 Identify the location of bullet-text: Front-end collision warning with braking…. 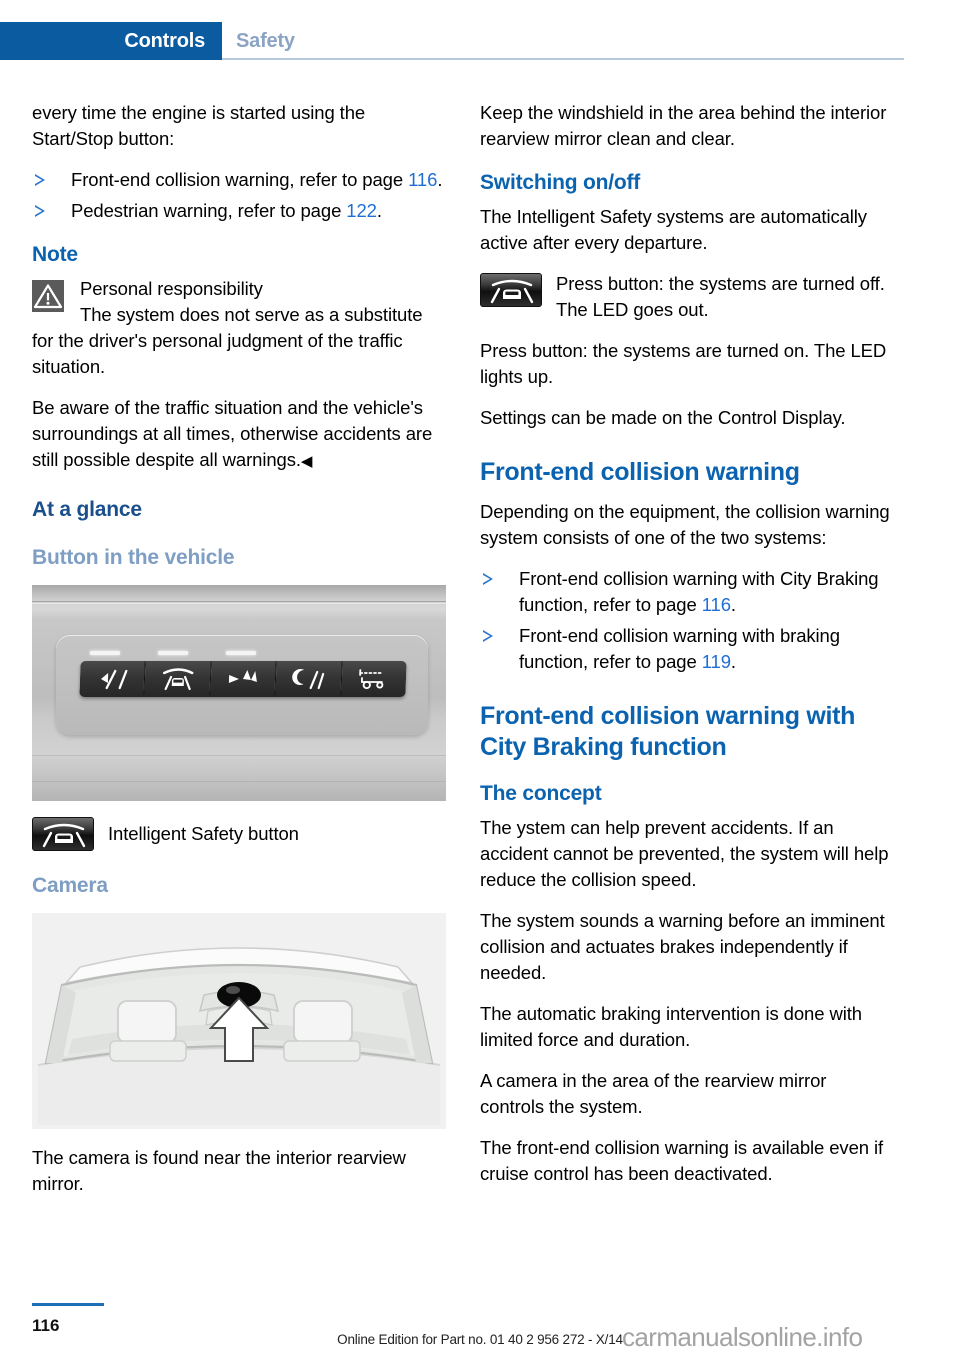
(679, 648).